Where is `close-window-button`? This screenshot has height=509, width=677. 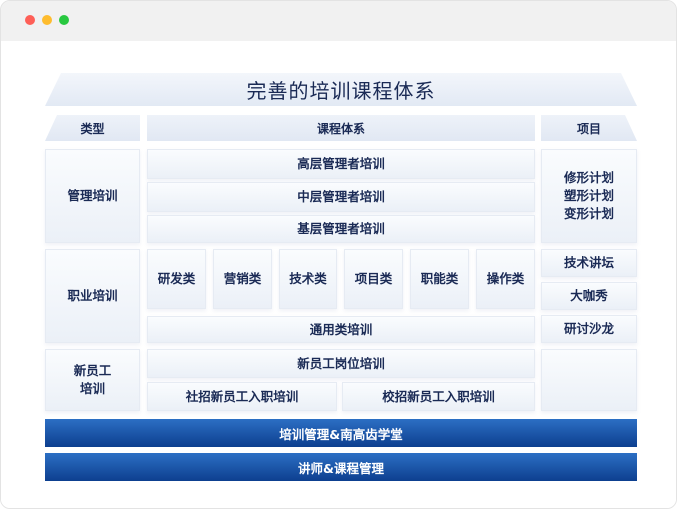
close-window-button is located at coordinates (30, 20).